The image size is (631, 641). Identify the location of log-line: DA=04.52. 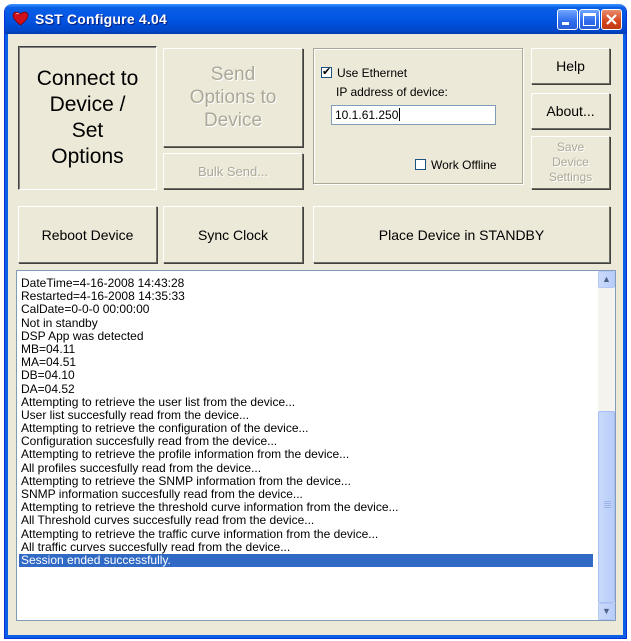
(307, 389).